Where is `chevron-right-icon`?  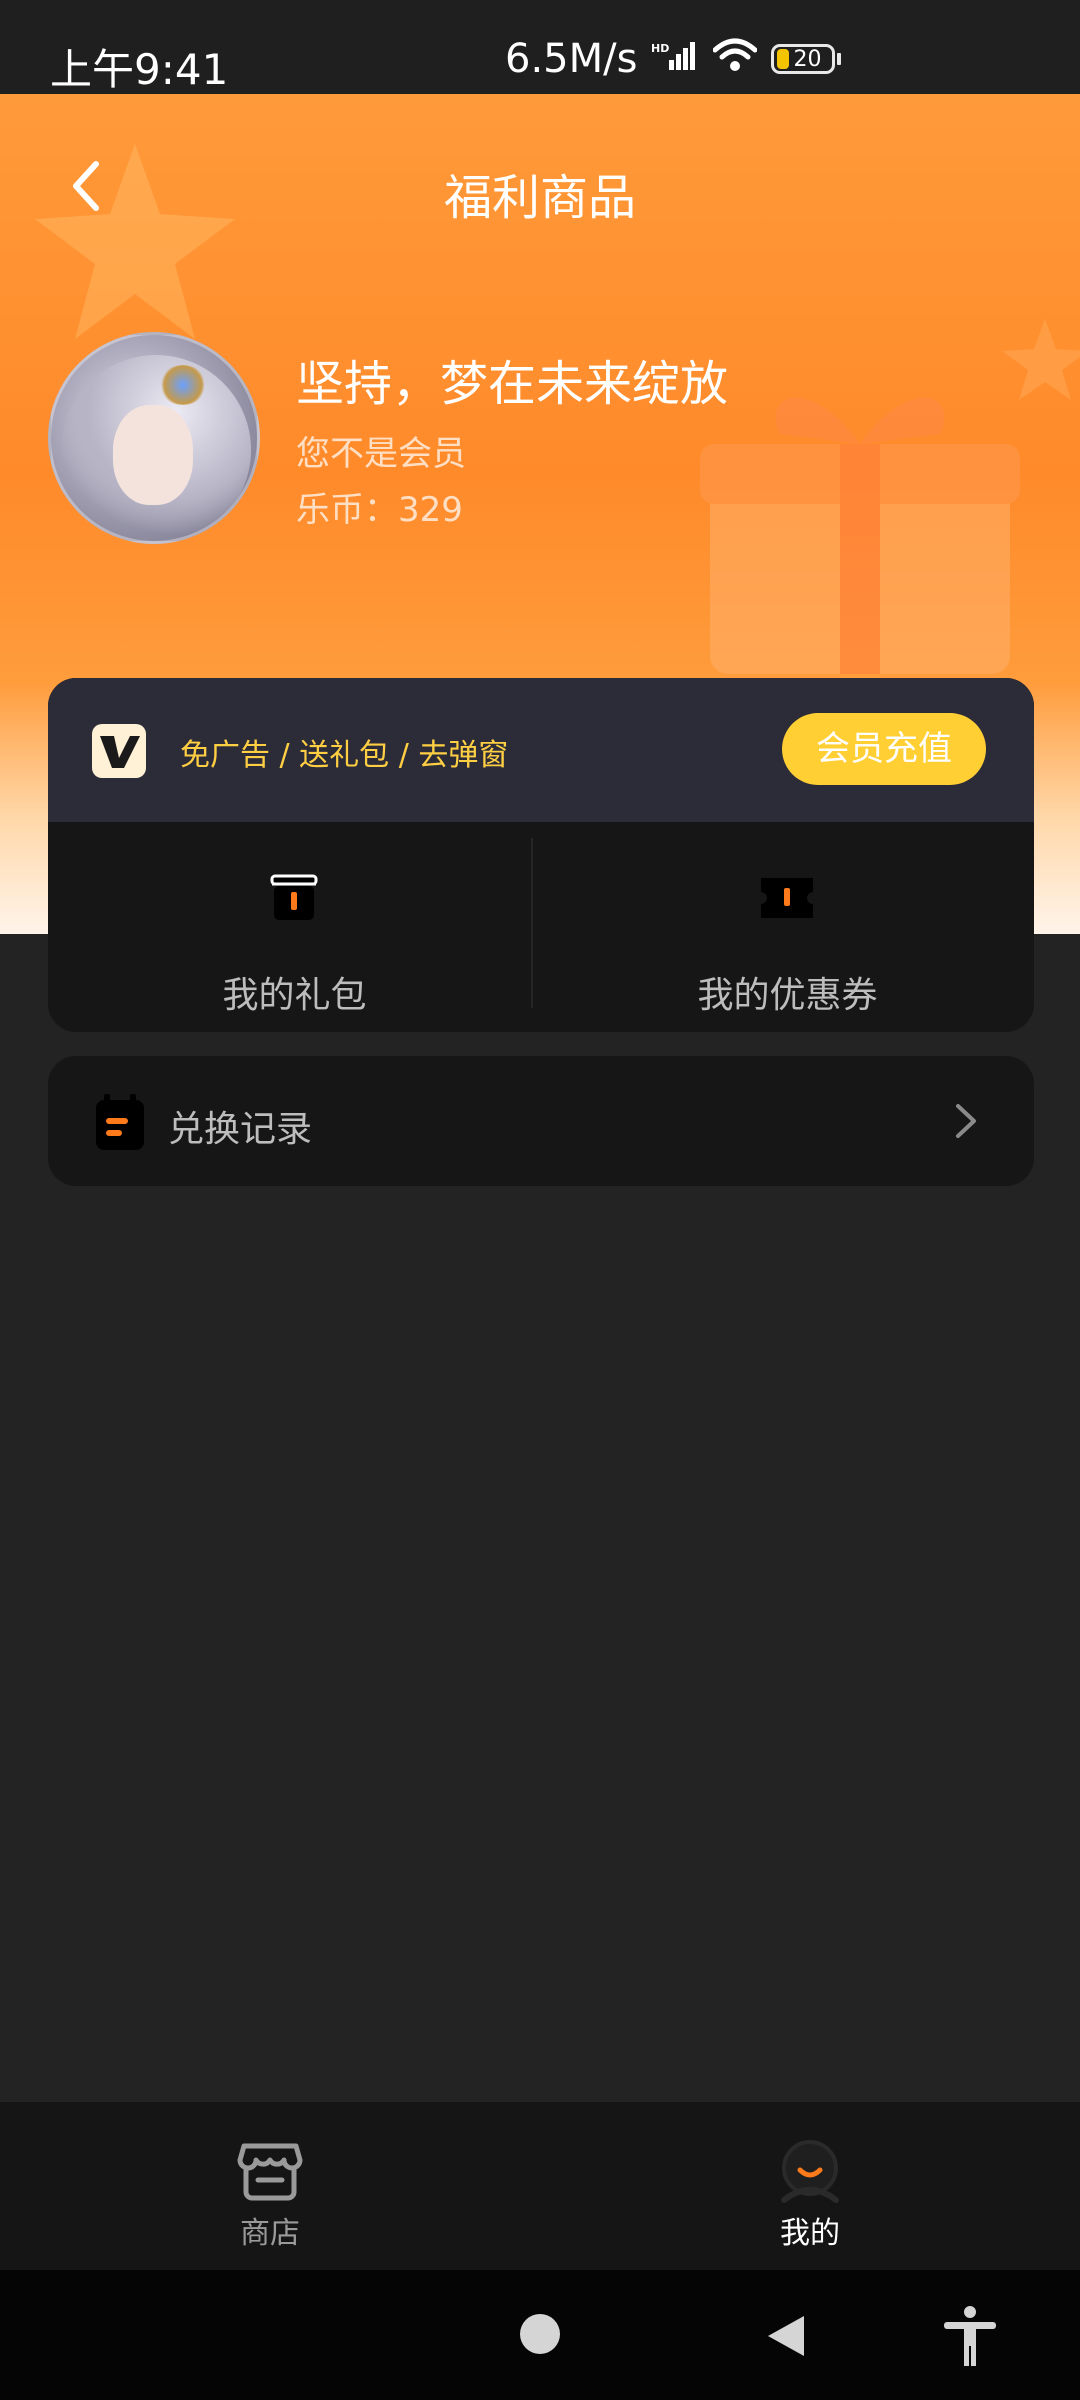 chevron-right-icon is located at coordinates (966, 1121).